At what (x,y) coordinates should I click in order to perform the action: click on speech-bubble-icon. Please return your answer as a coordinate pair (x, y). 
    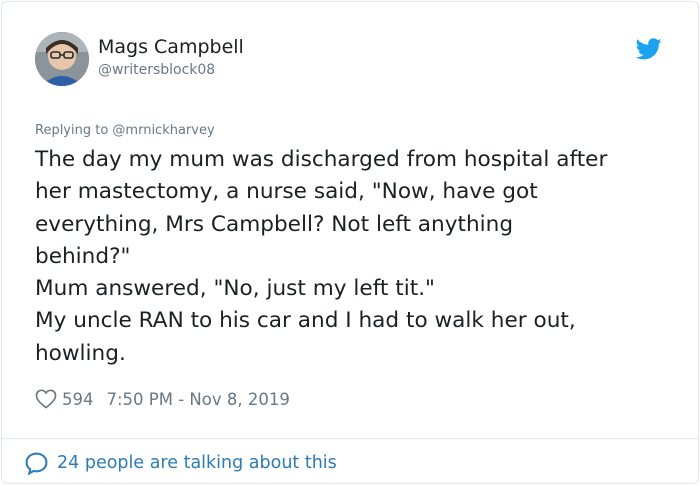
    Looking at the image, I should click on (36, 463).